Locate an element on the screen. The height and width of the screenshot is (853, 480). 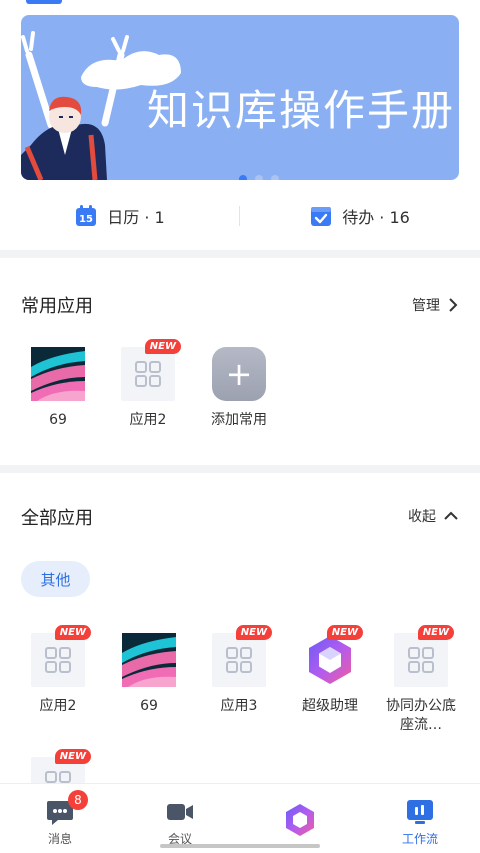
workflow-icon is located at coordinates (420, 812).